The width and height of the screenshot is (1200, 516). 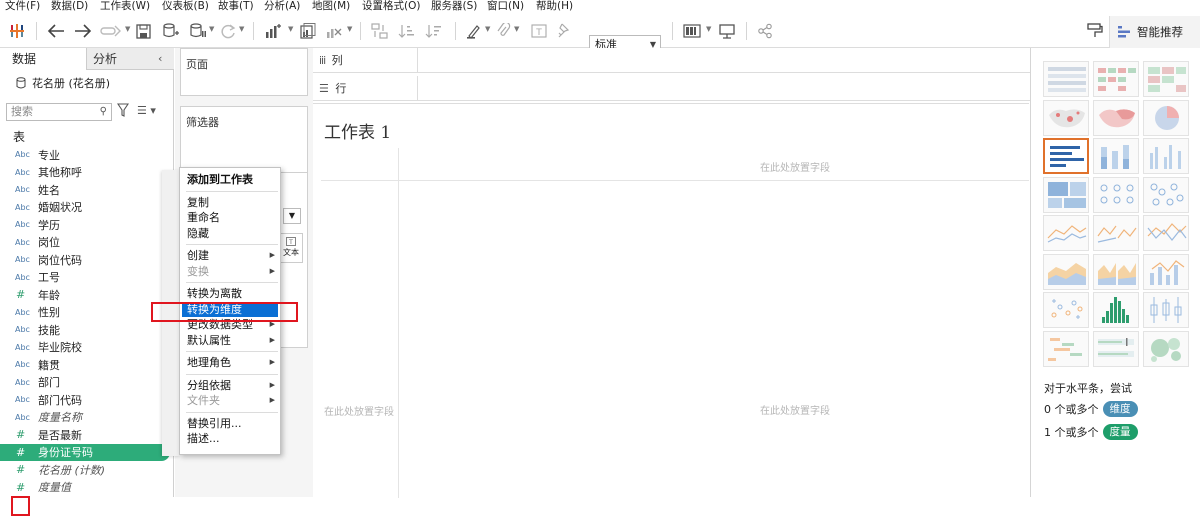 I want to click on chart-type-symbol-map, so click(x=1066, y=117).